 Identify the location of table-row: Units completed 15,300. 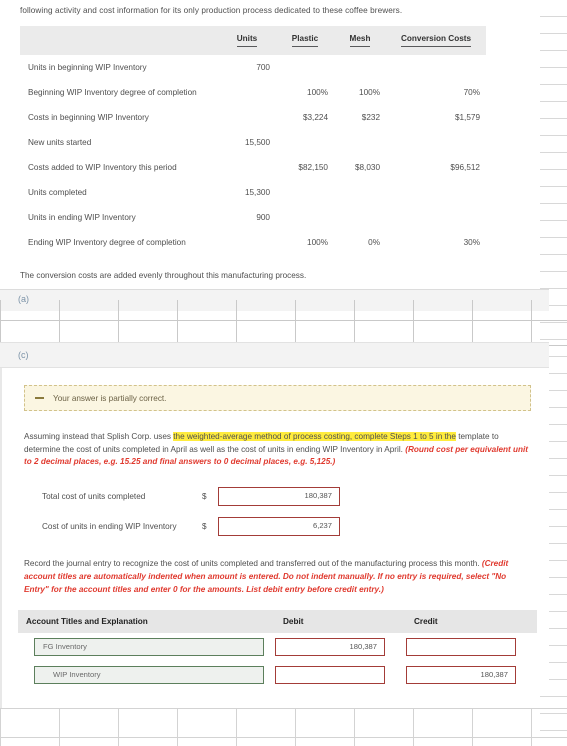
(253, 192).